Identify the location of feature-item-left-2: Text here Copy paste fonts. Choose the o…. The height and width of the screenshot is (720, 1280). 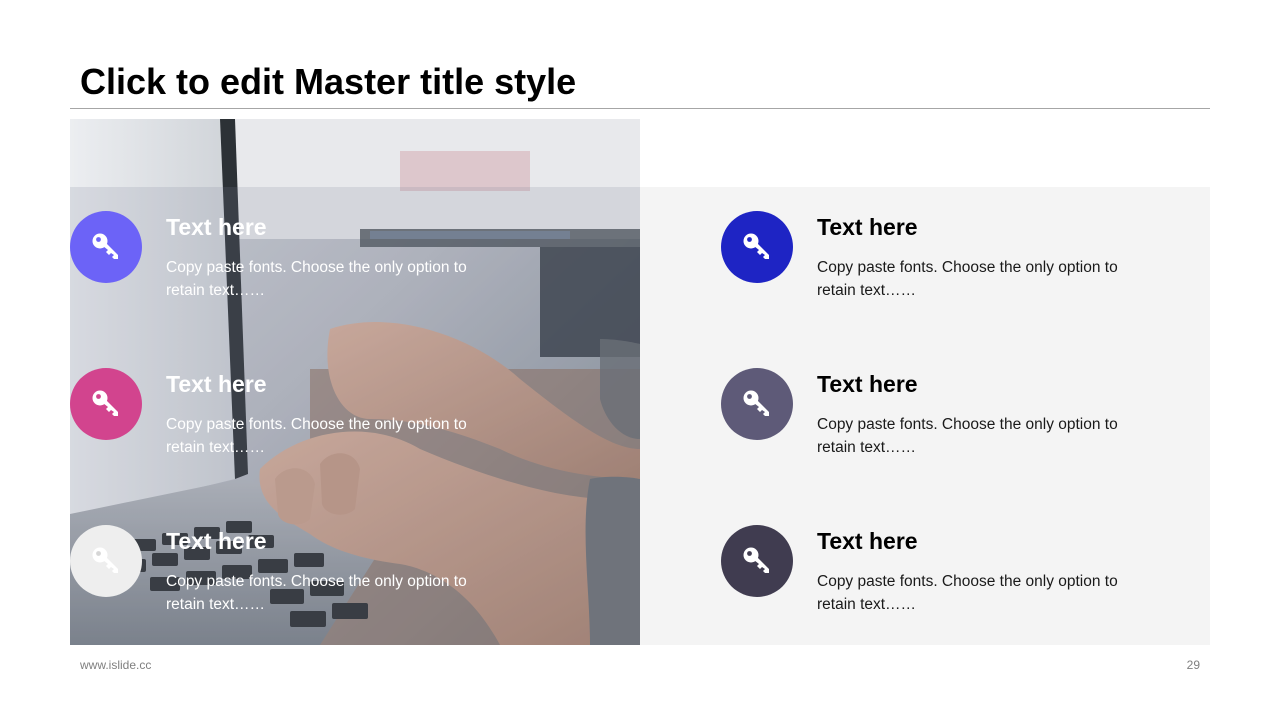
(350, 400).